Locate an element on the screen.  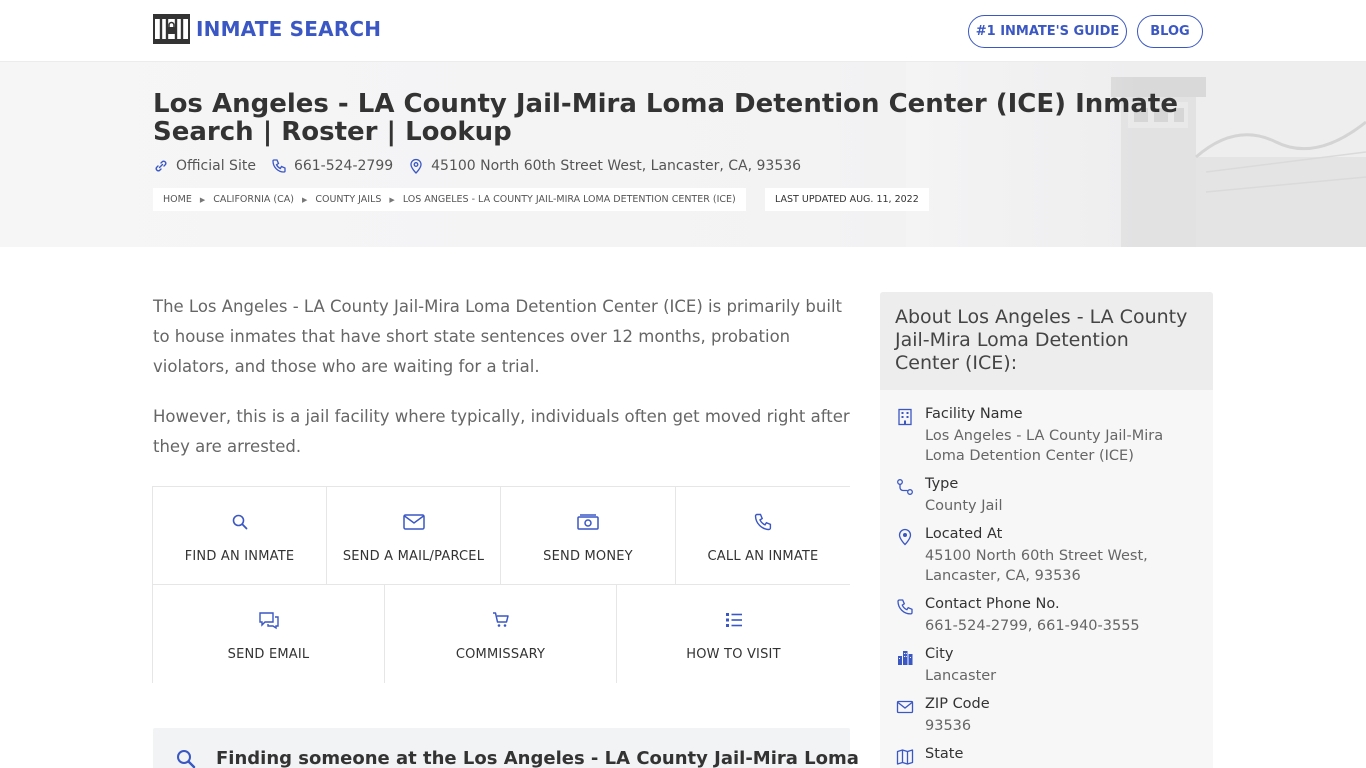
contact-phone-key: Contact Phone No. is located at coordinates (992, 604).